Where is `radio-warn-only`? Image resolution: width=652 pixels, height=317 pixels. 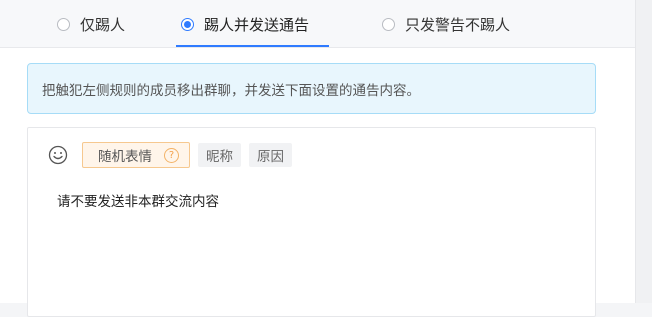
radio-warn-only is located at coordinates (388, 24).